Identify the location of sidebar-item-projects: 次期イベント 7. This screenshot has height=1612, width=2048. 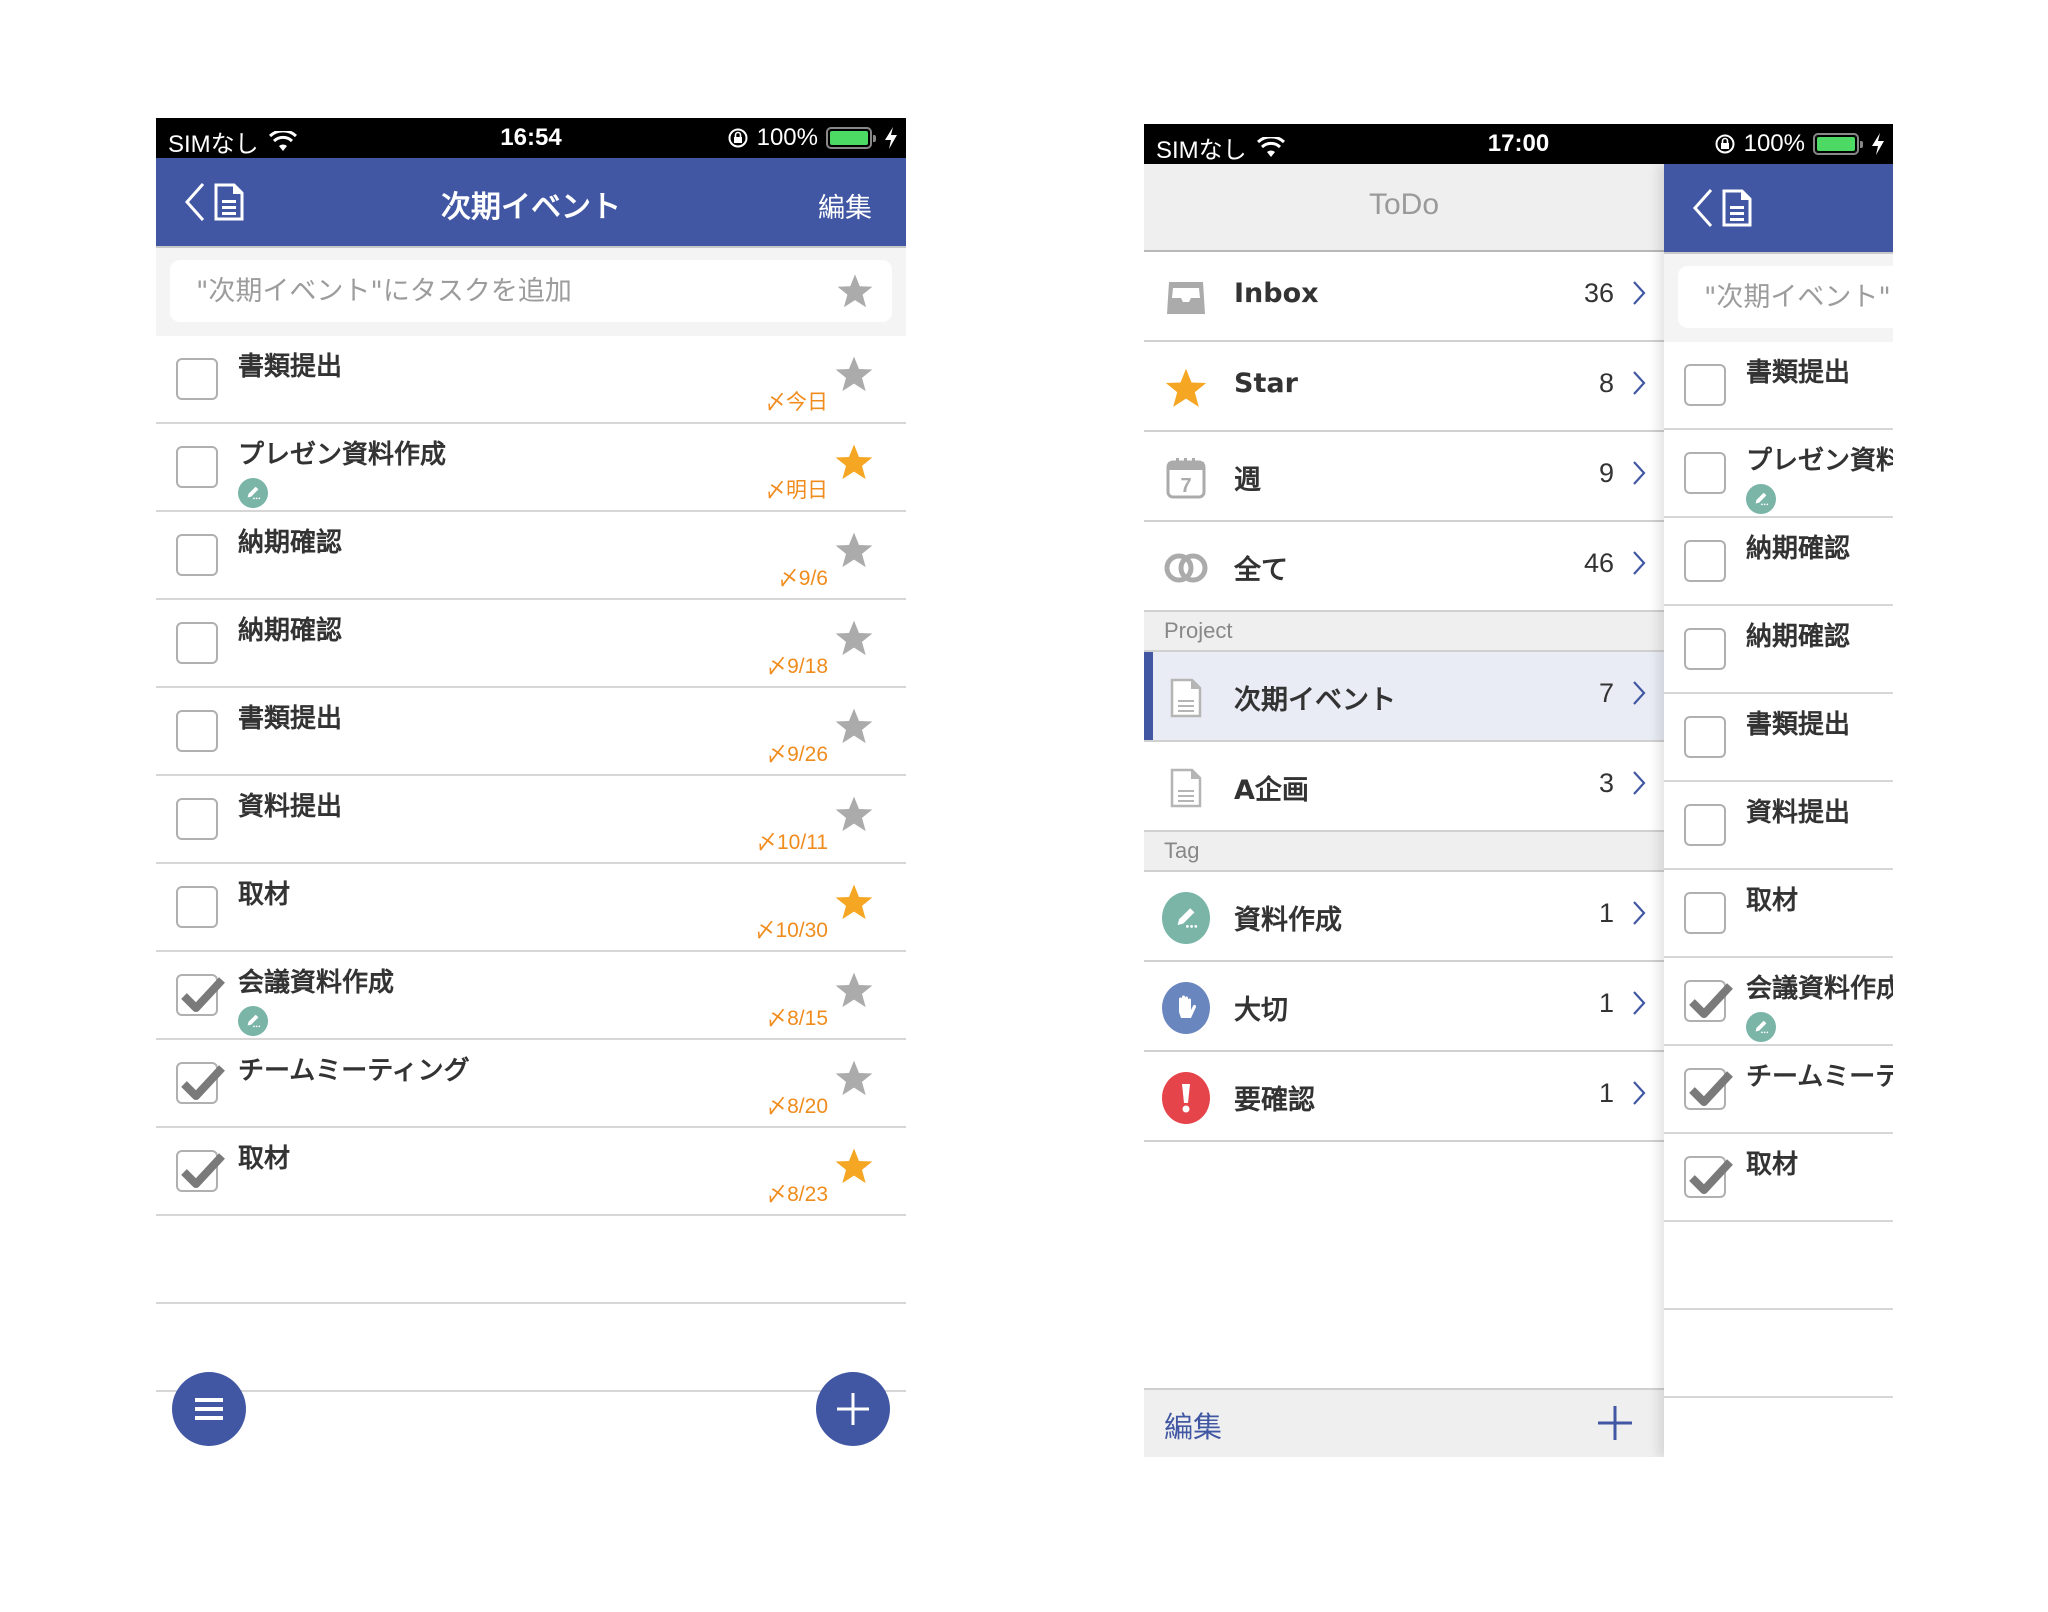
(1404, 697).